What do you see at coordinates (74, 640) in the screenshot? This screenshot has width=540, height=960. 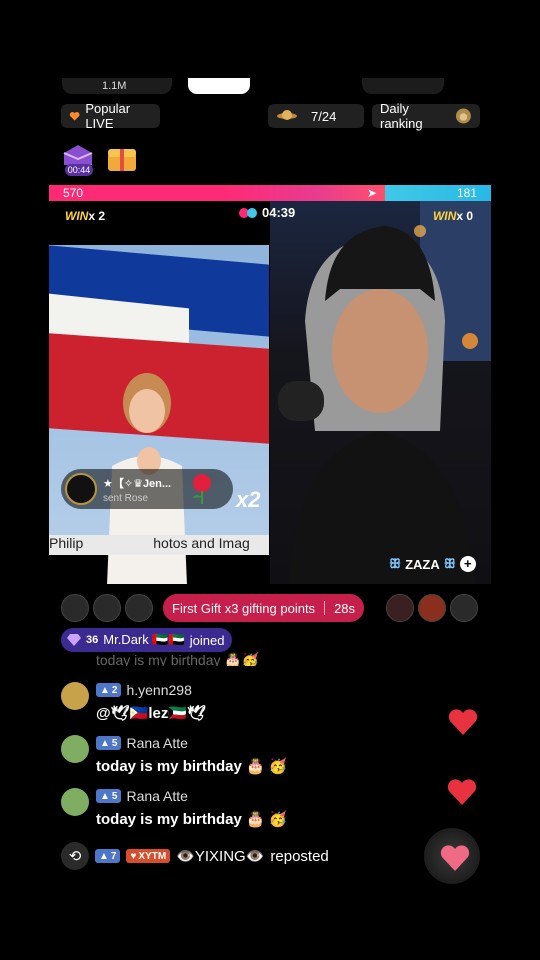 I see `diamond-icon` at bounding box center [74, 640].